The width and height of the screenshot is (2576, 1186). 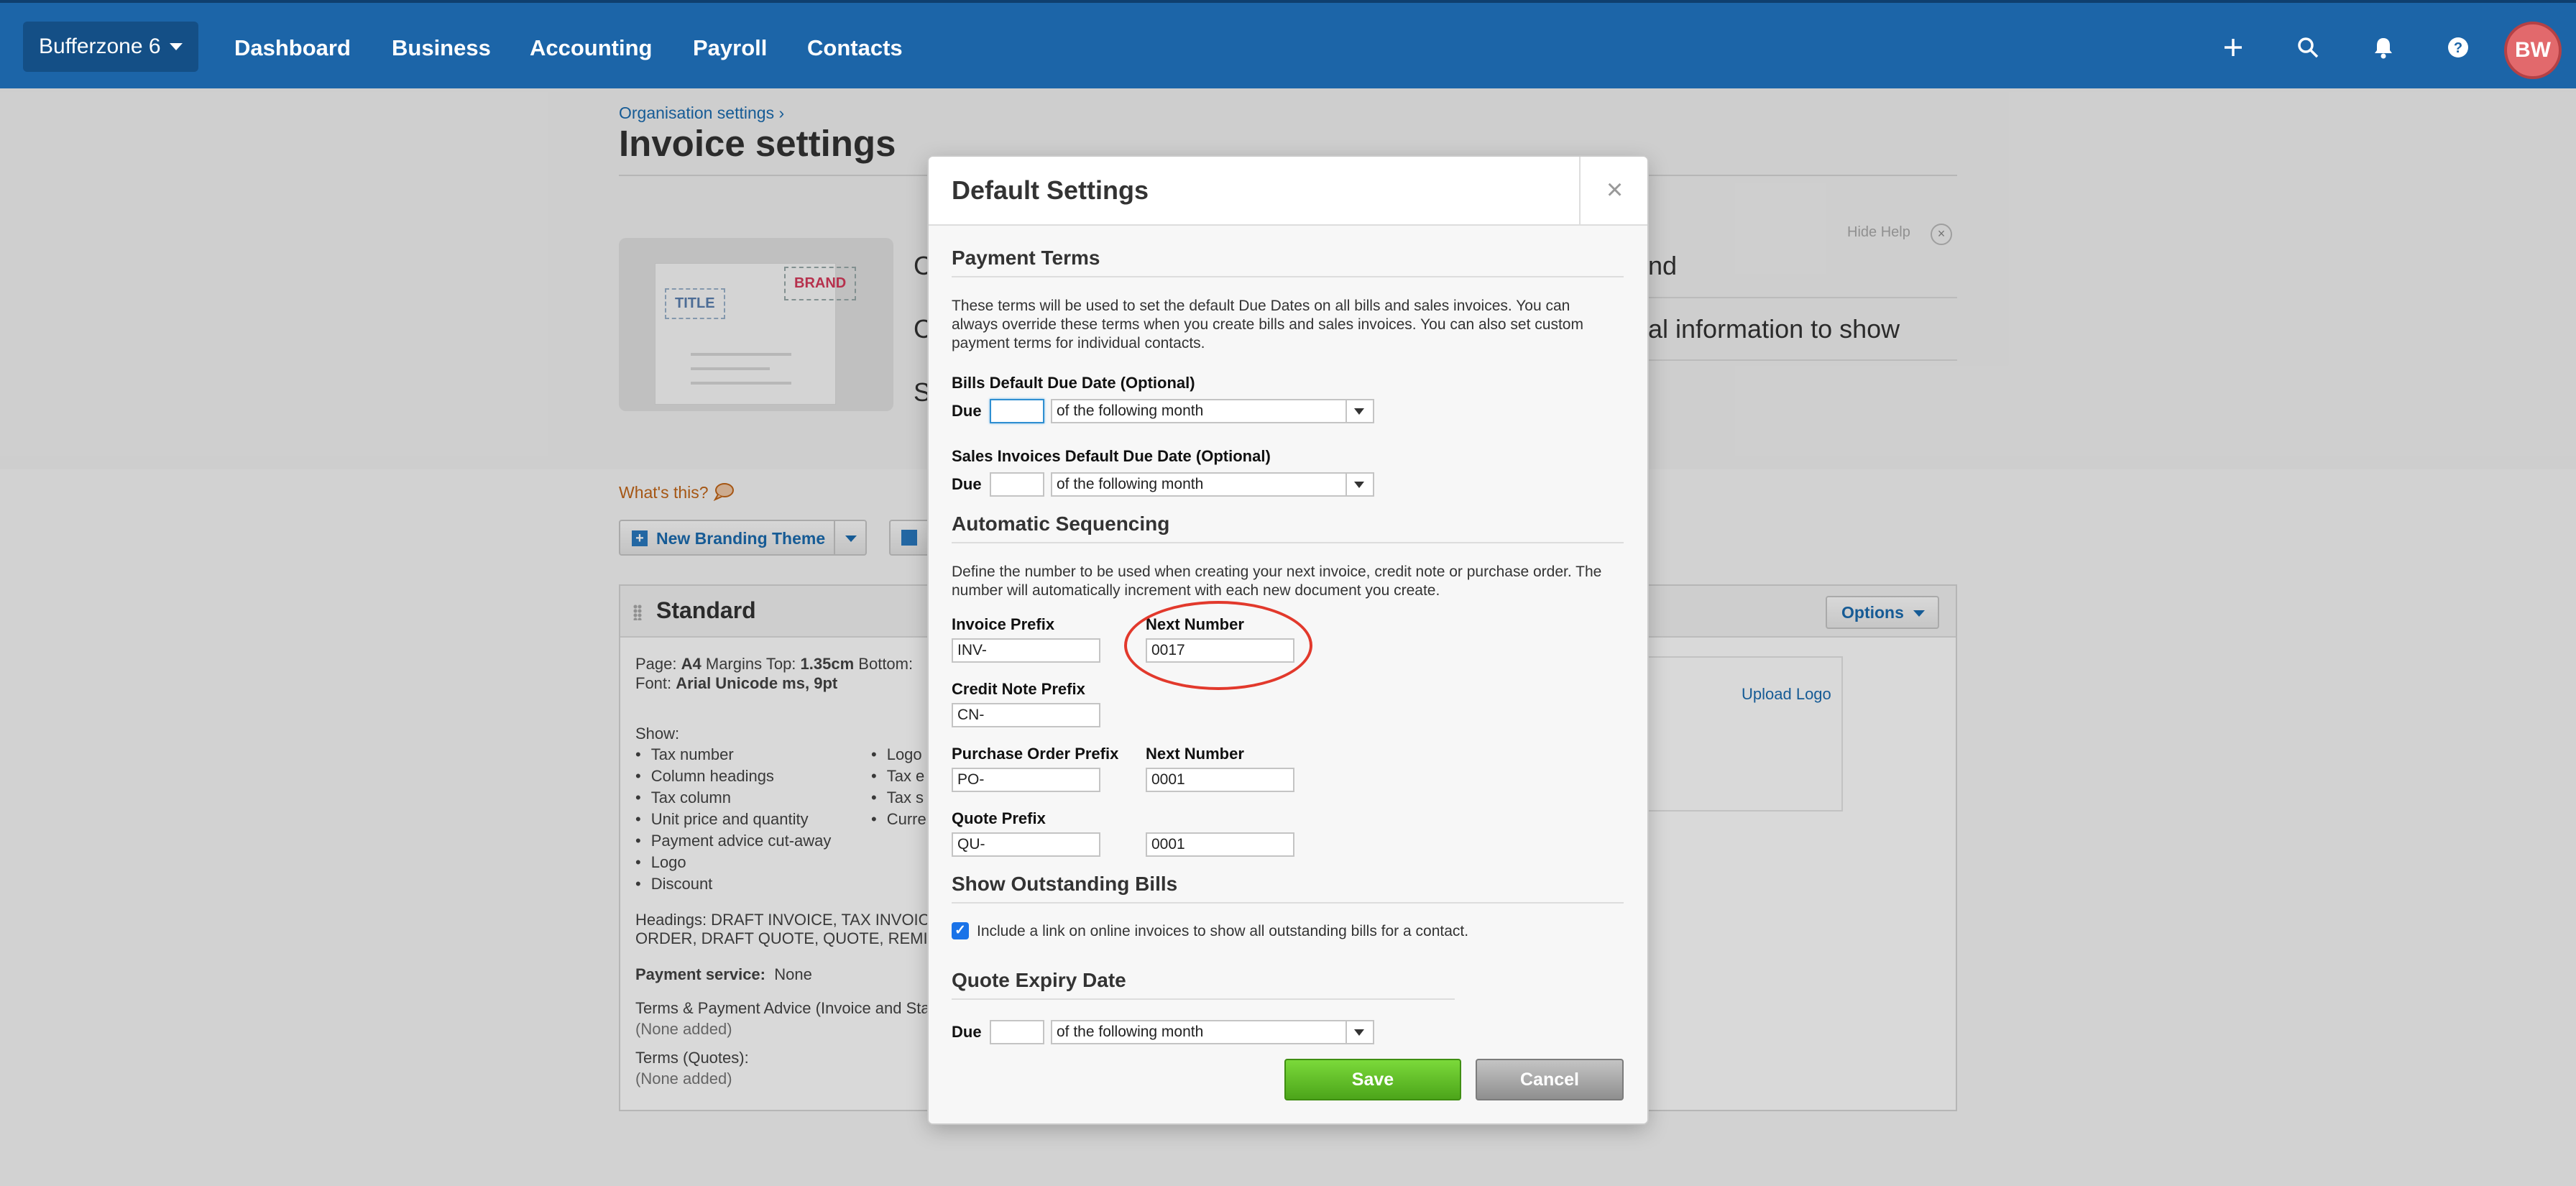 I want to click on dialog-title: Default Settings, so click(x=1050, y=190).